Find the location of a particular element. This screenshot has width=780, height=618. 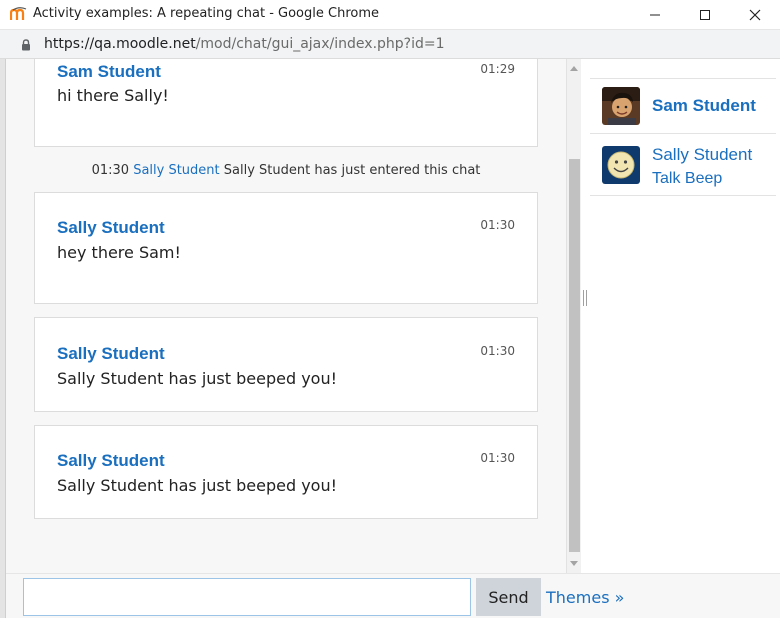

message-input is located at coordinates (247, 597).